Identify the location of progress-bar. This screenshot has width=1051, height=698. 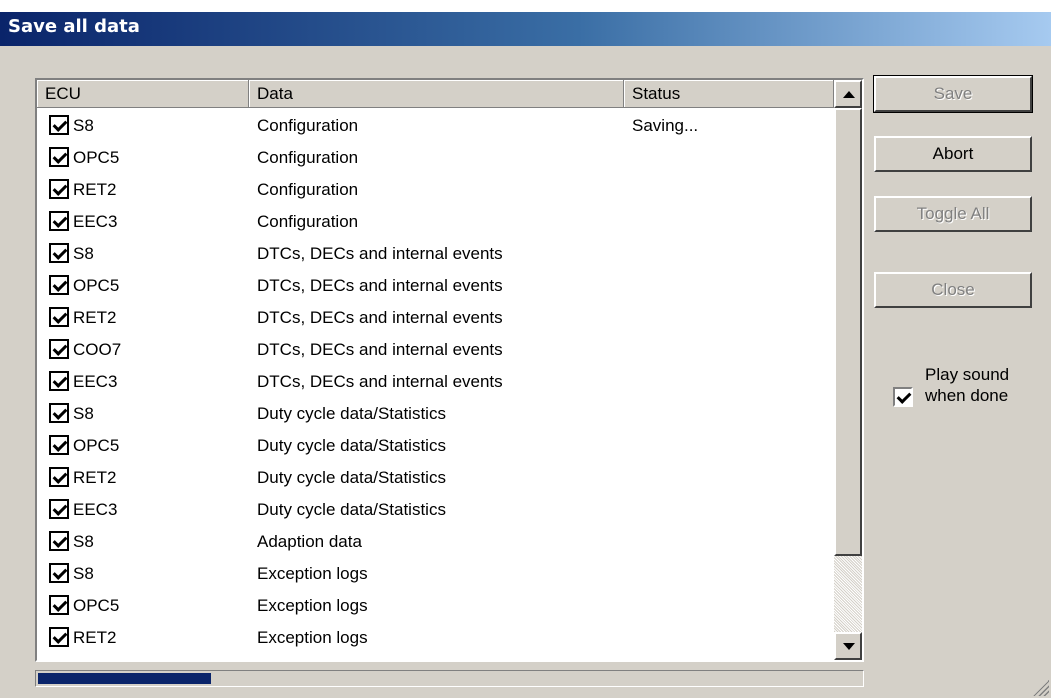
(449, 678).